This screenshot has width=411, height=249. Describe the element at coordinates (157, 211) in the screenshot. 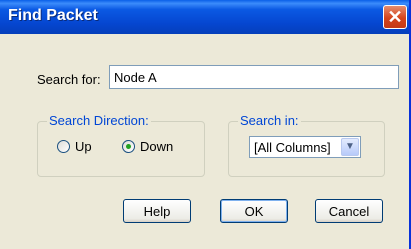

I see `help-button: Help` at that location.